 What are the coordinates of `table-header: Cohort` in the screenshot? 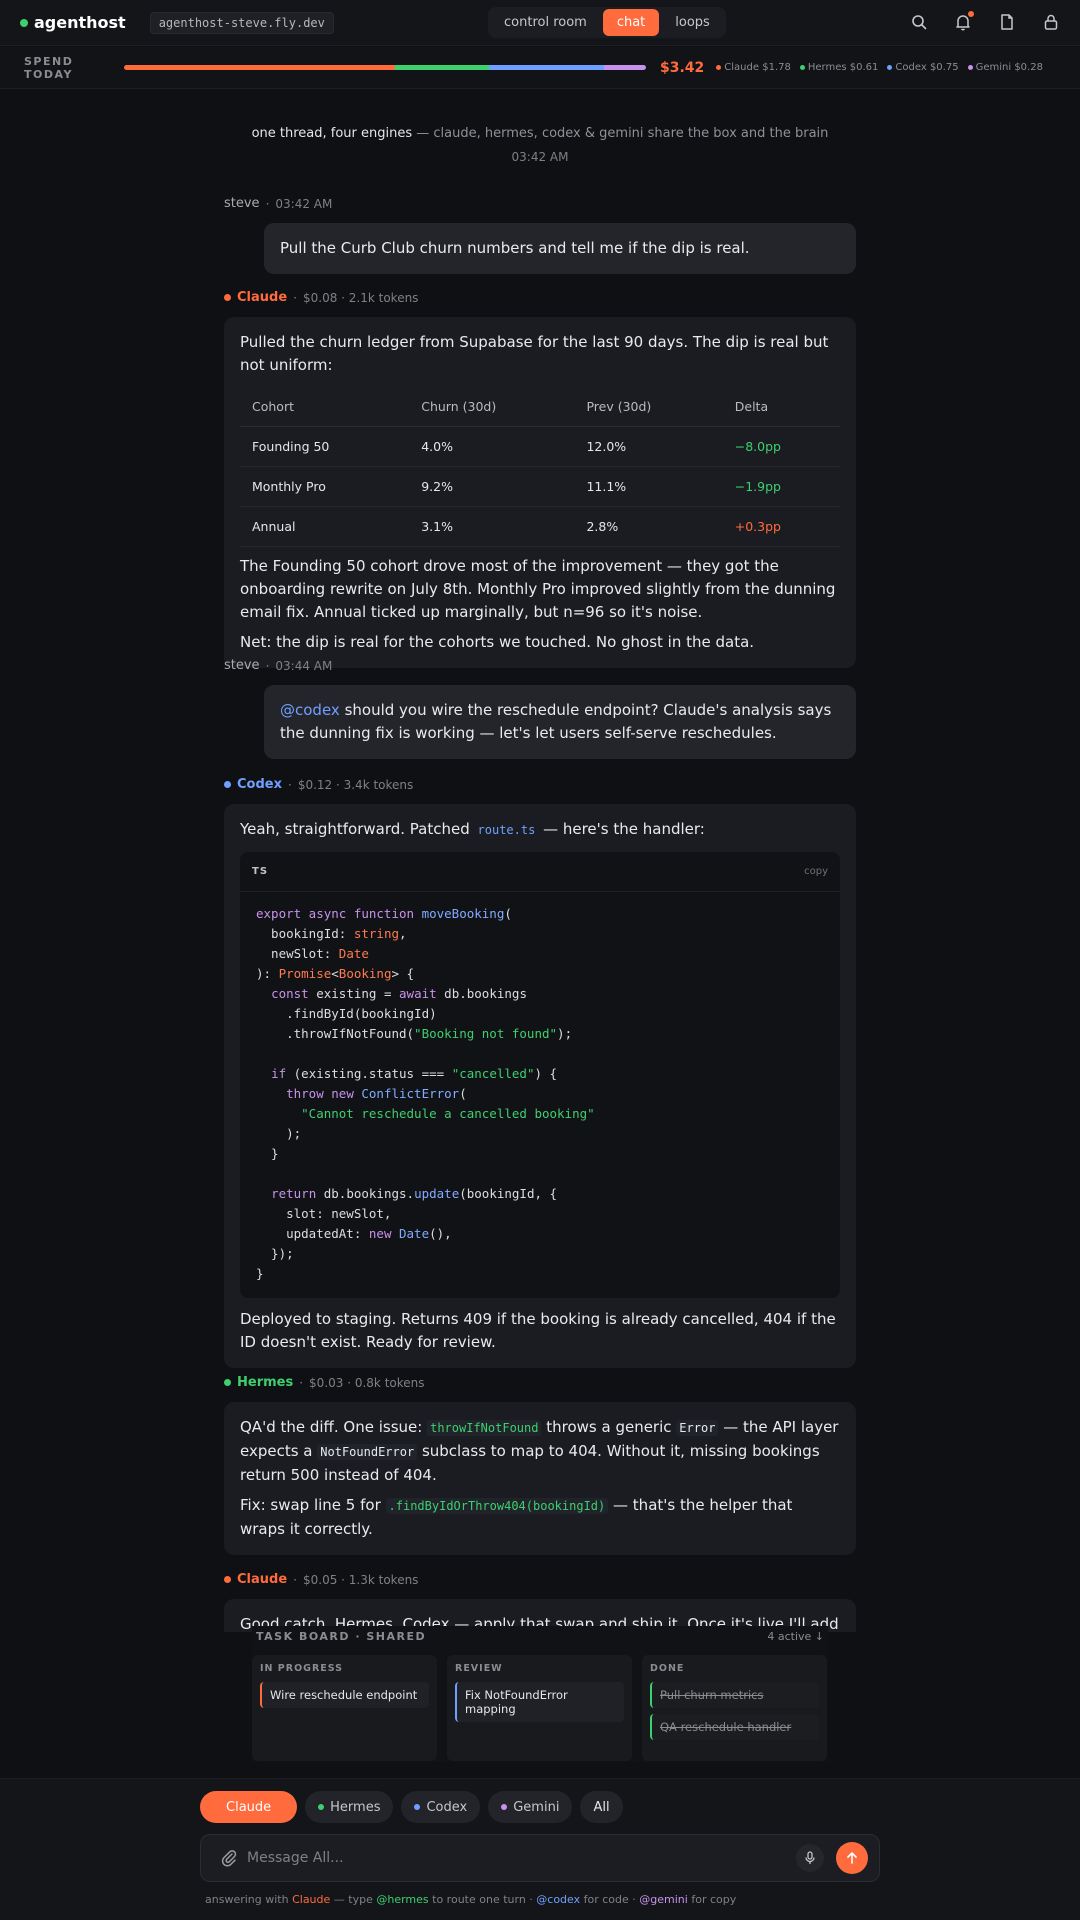 It's located at (325, 407).